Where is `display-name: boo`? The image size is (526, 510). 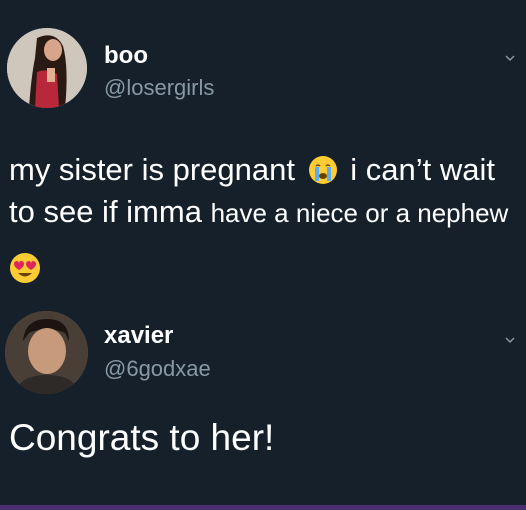 display-name: boo is located at coordinates (126, 56).